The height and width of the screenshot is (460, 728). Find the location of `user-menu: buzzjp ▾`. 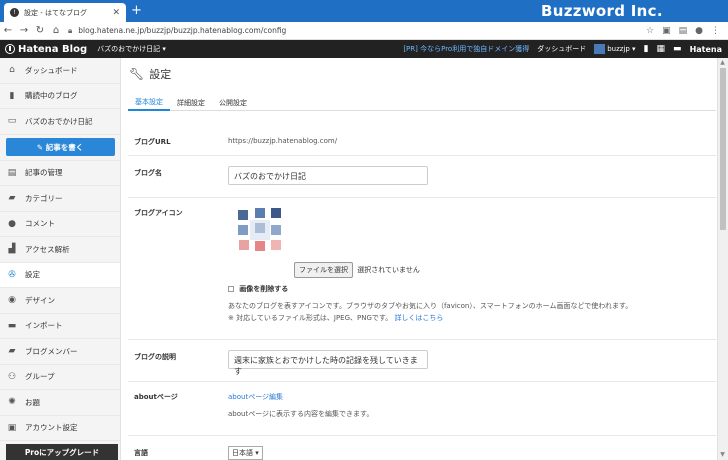

user-menu: buzzjp ▾ is located at coordinates (615, 49).